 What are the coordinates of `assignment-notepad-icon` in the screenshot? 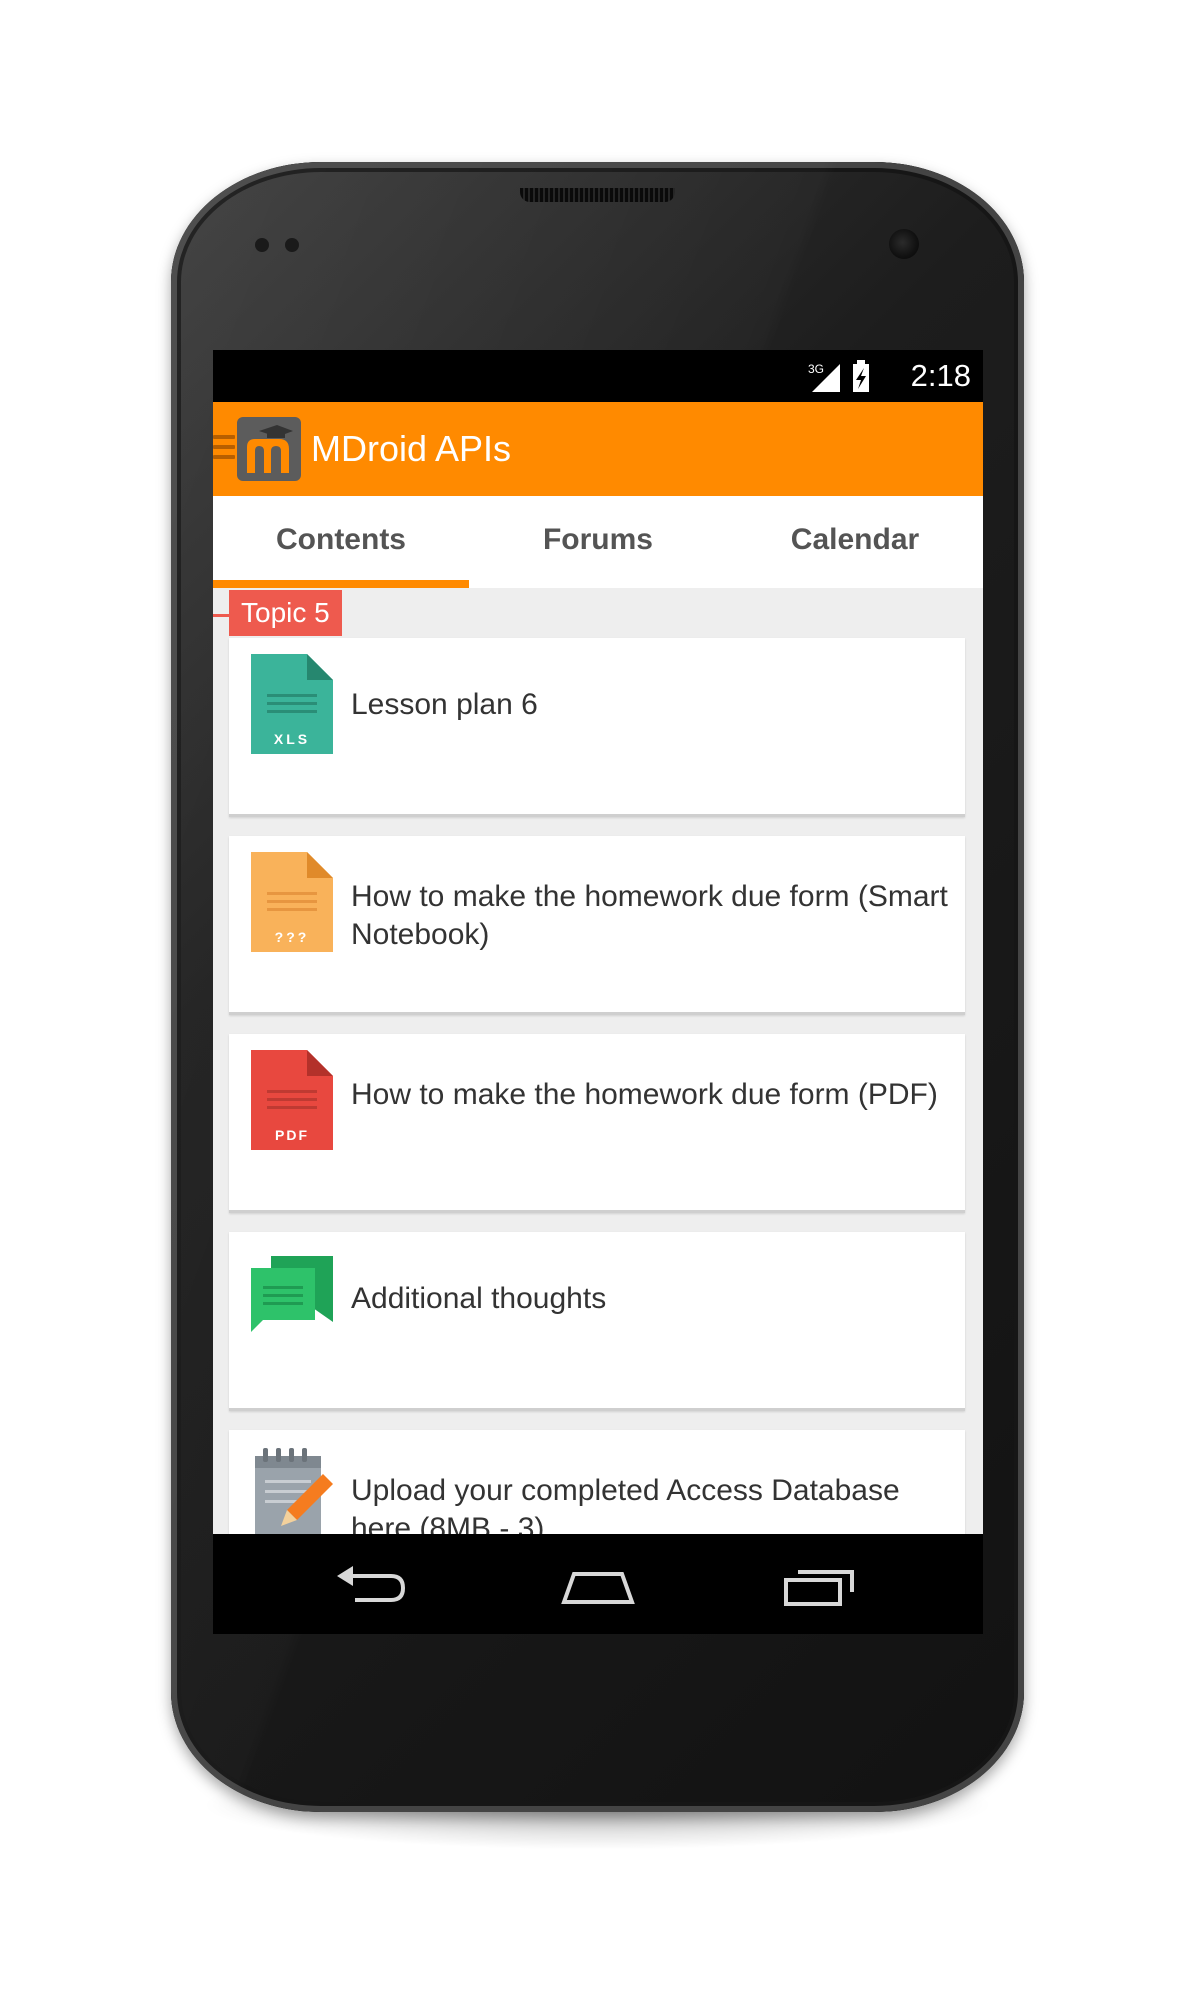 It's located at (294, 1491).